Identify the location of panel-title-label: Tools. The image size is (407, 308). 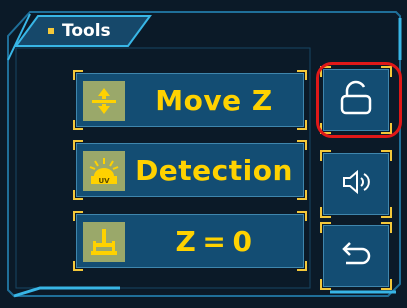
(86, 31).